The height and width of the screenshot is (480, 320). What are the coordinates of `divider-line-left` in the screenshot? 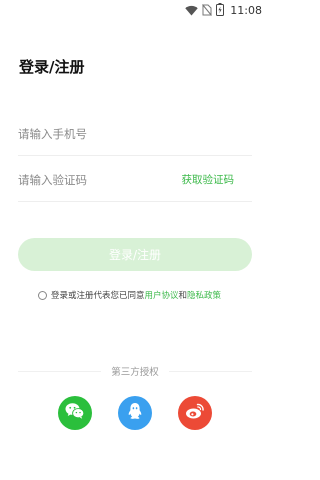 It's located at (60, 371).